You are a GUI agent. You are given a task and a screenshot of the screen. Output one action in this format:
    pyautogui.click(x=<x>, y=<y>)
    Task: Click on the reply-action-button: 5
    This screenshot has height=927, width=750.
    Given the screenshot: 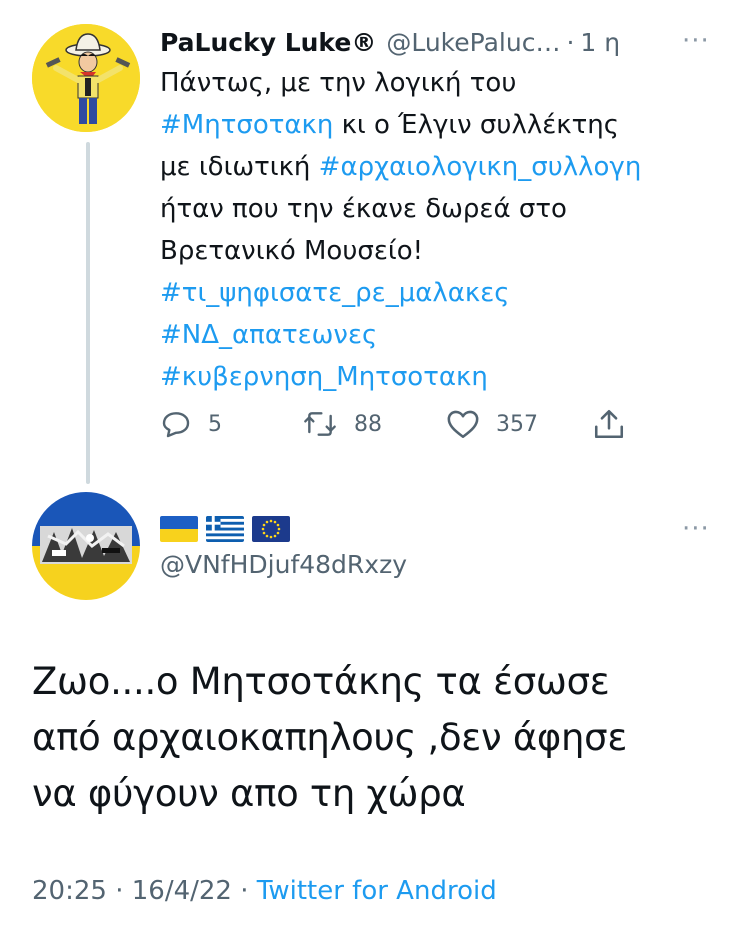 What is the action you would take?
    pyautogui.click(x=191, y=424)
    